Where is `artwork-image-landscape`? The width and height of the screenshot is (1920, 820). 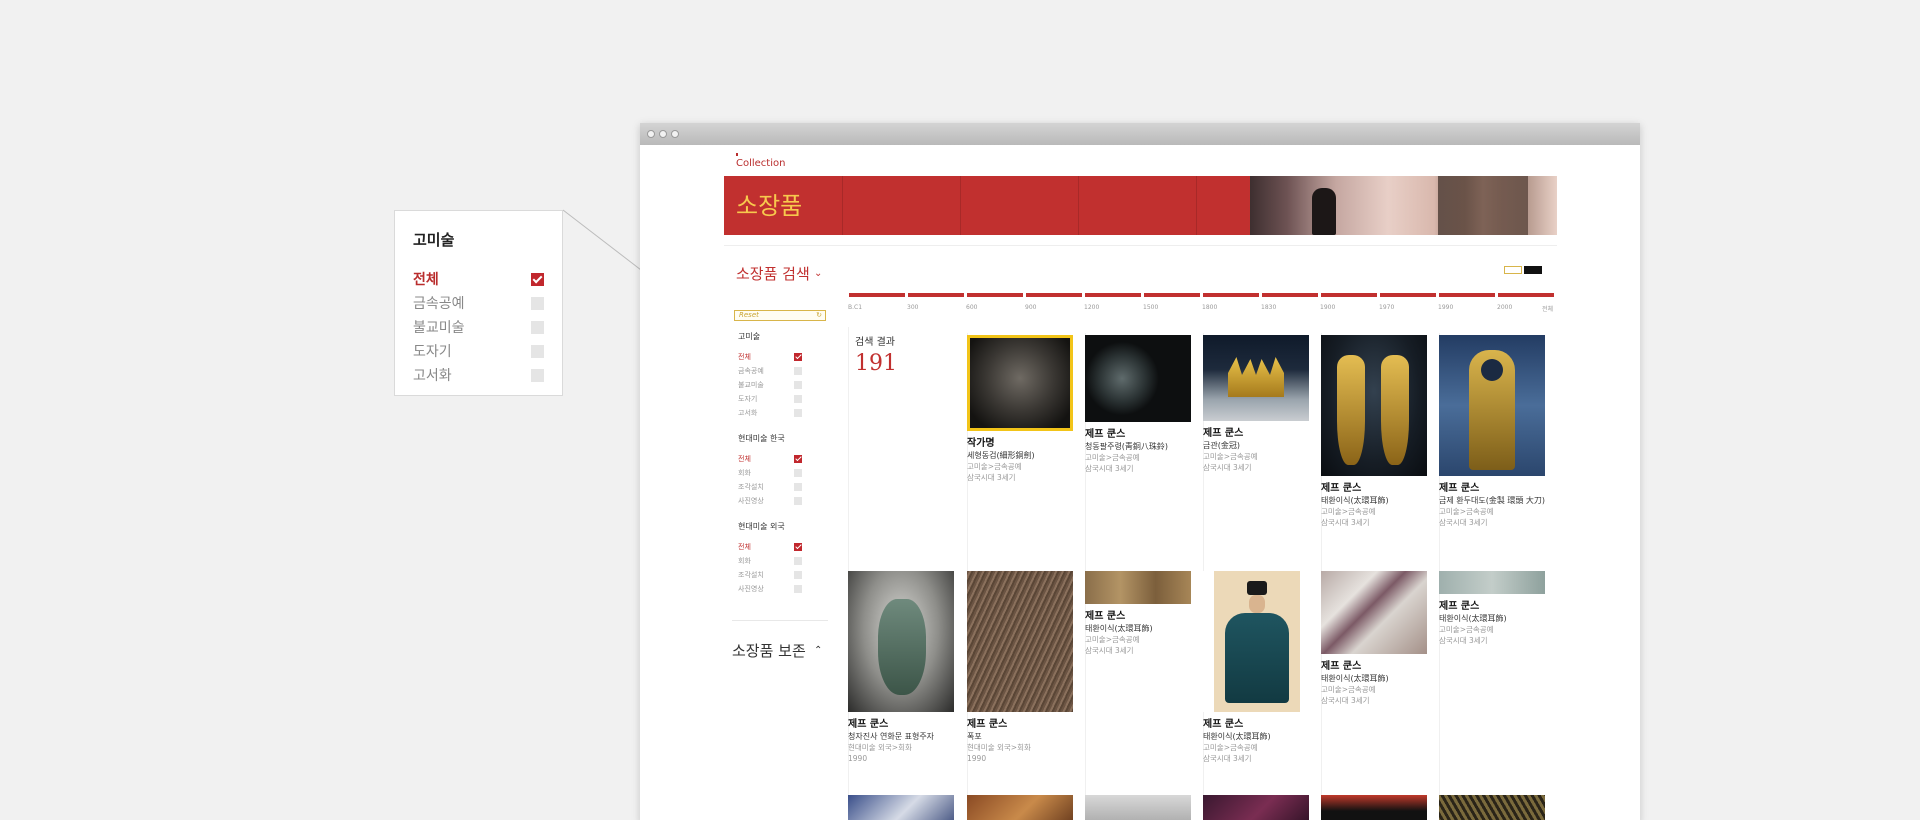
artwork-image-landscape is located at coordinates (1492, 582).